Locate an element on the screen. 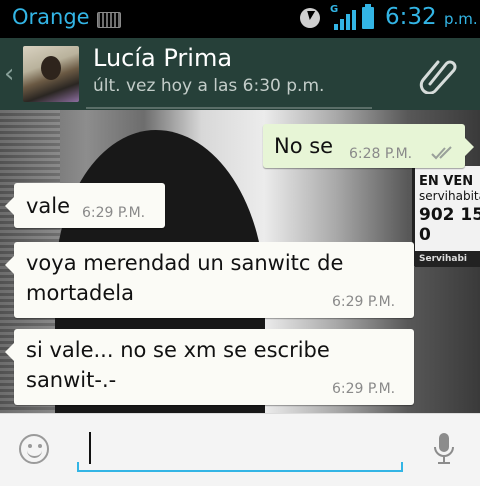  back-chevron-icon: ‹ is located at coordinates (9, 74).